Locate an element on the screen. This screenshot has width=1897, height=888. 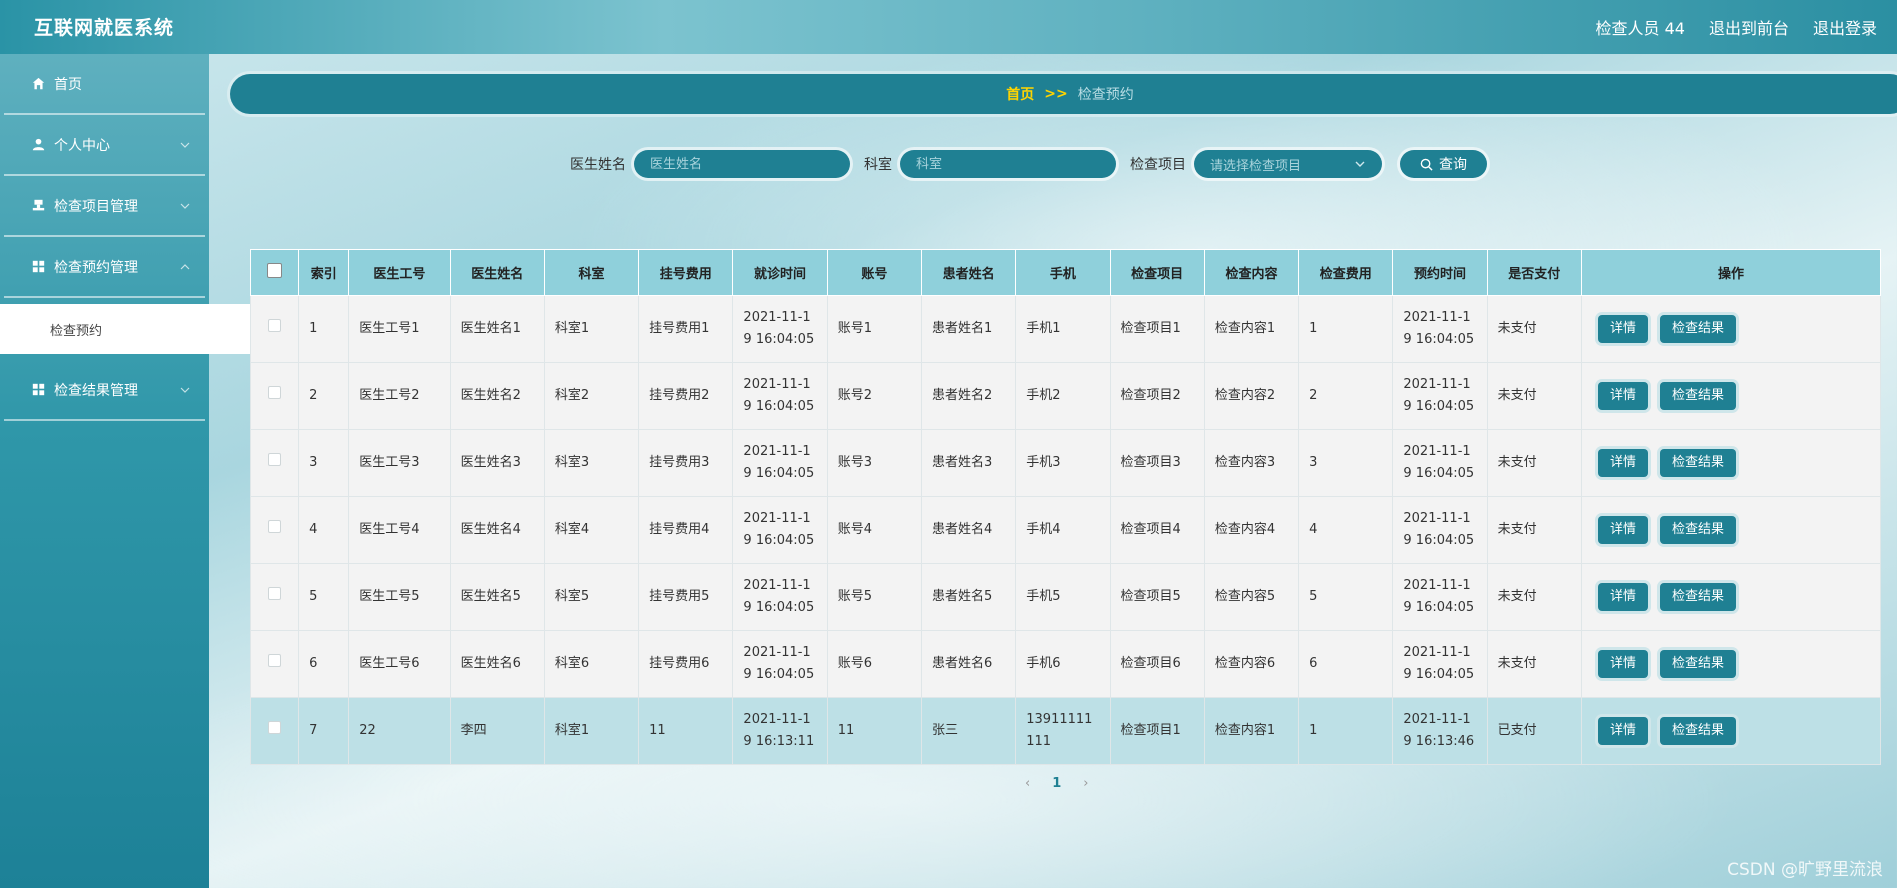
table-cell: 医生工号1 is located at coordinates (399, 329).